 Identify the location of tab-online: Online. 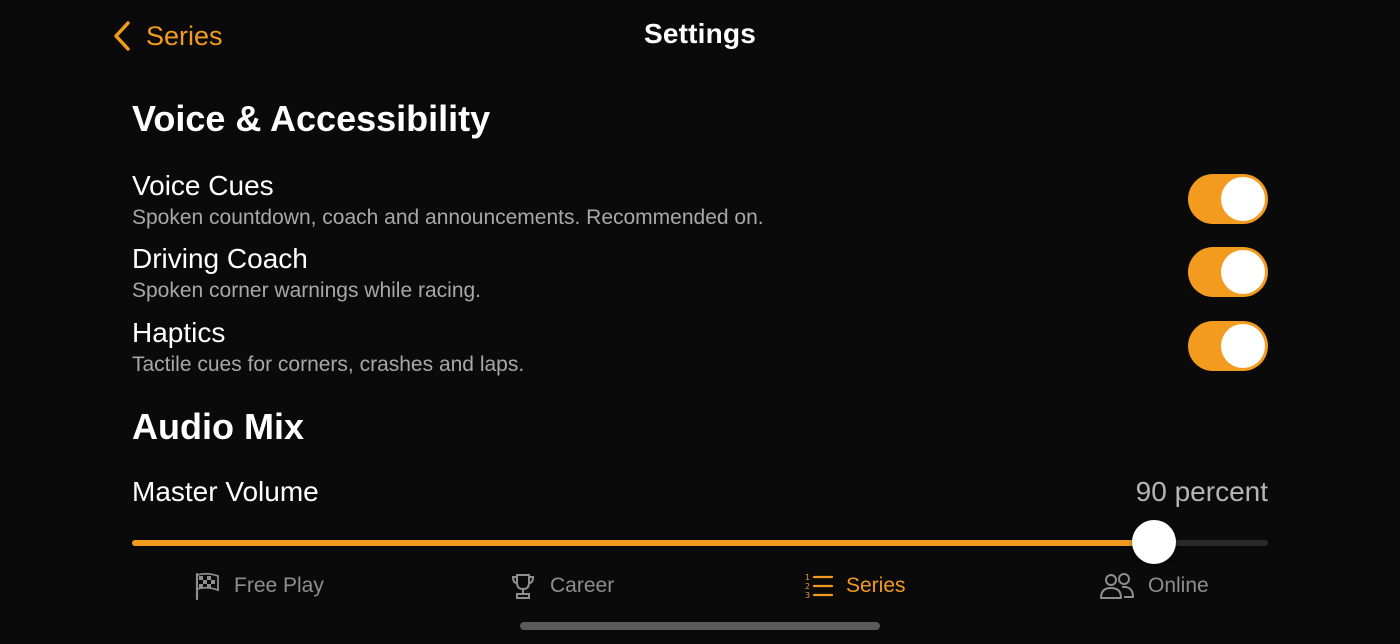
(1153, 586).